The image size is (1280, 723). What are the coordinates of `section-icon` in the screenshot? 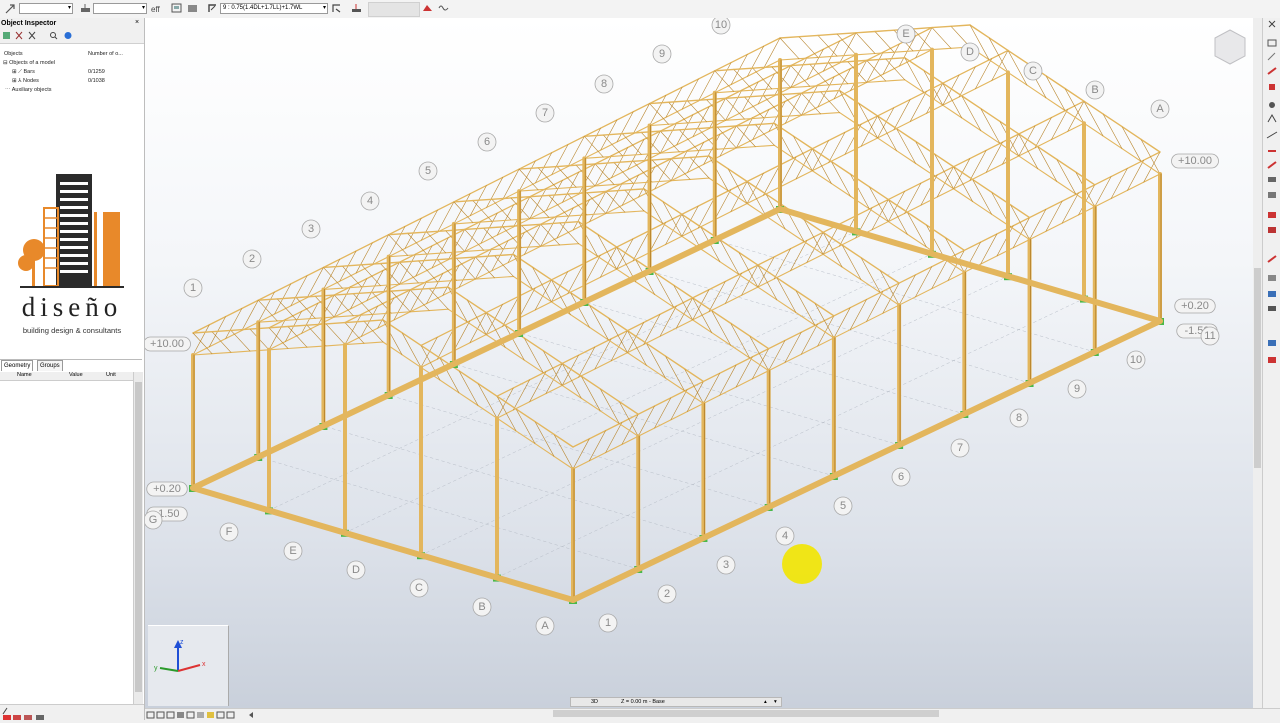 It's located at (1272, 151).